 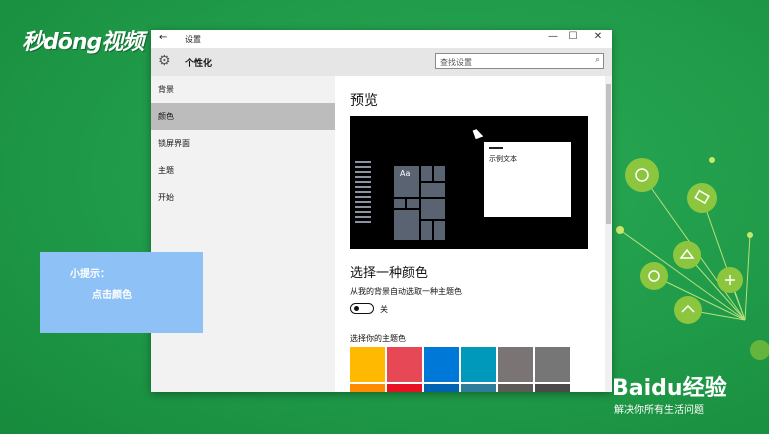 I want to click on preview-tiles: Aa, so click(x=419, y=203).